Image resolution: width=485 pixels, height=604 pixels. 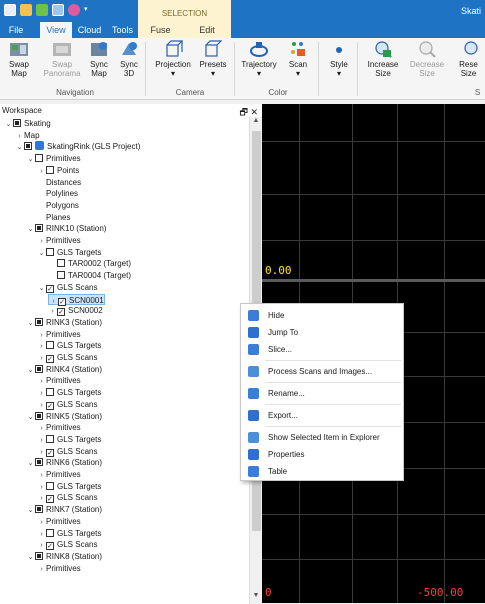 I want to click on increase-size-button: Increase Size, so click(x=383, y=59).